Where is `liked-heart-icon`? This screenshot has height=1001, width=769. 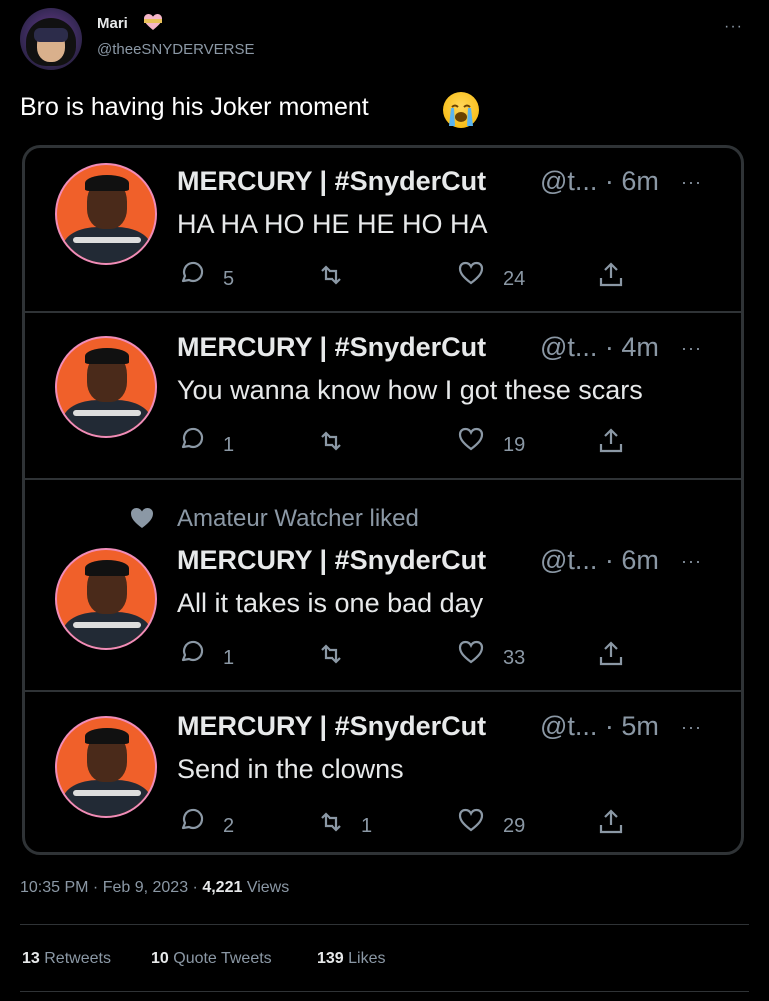 liked-heart-icon is located at coordinates (142, 518).